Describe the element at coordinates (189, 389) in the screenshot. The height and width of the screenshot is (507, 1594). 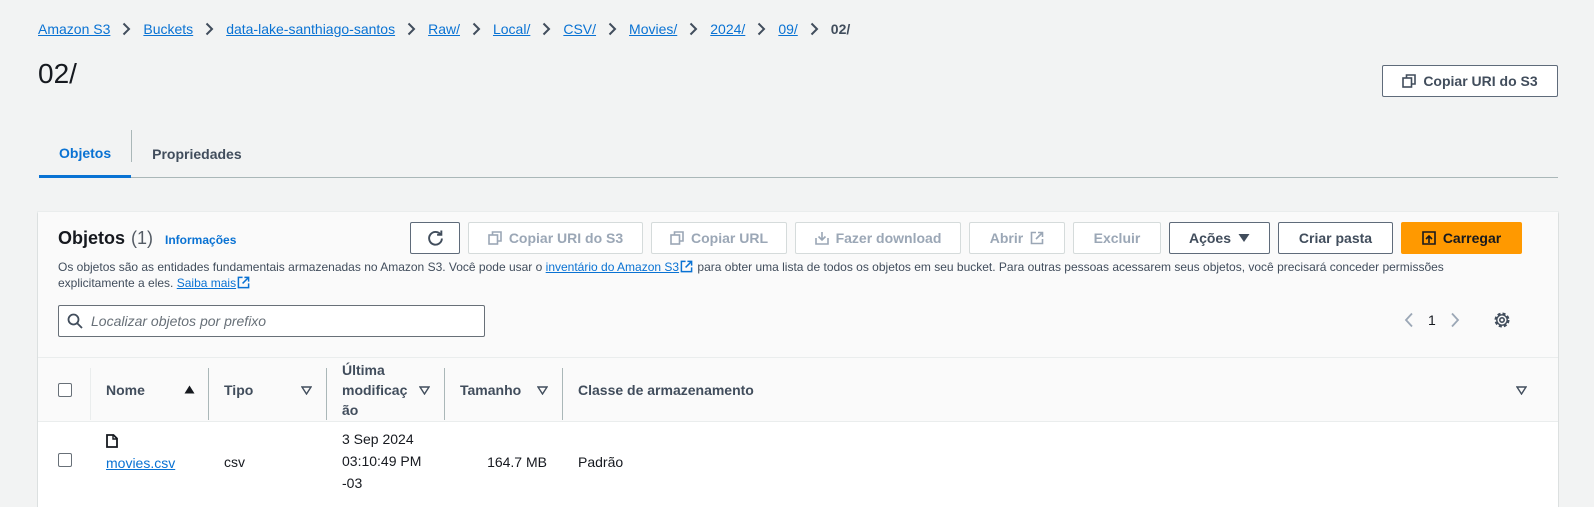
I see `sort-ascending-icon` at that location.